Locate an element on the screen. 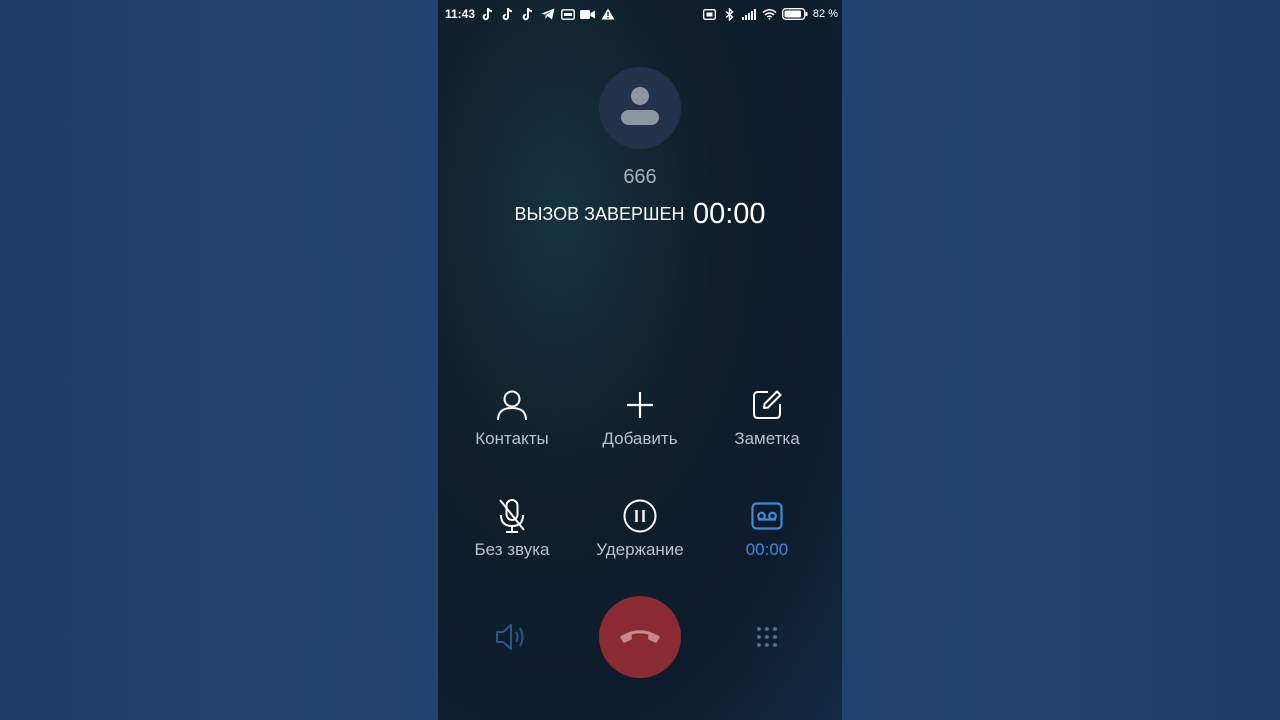  add-call-button: Добавить is located at coordinates (640, 417).